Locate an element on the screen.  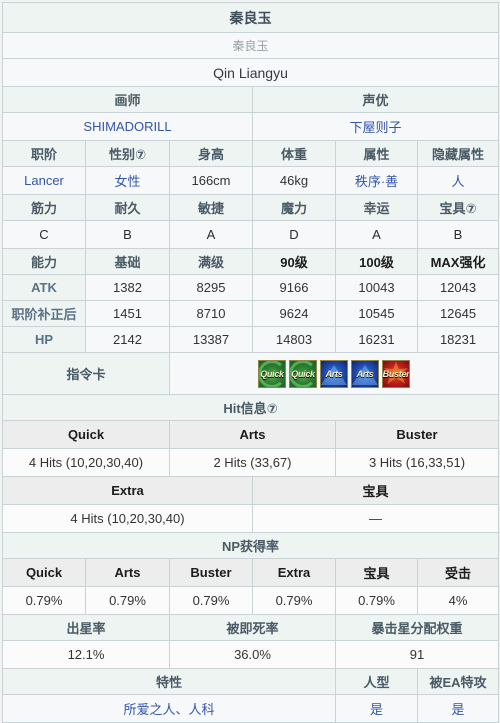
stats-cell: 9624 is located at coordinates (294, 313).